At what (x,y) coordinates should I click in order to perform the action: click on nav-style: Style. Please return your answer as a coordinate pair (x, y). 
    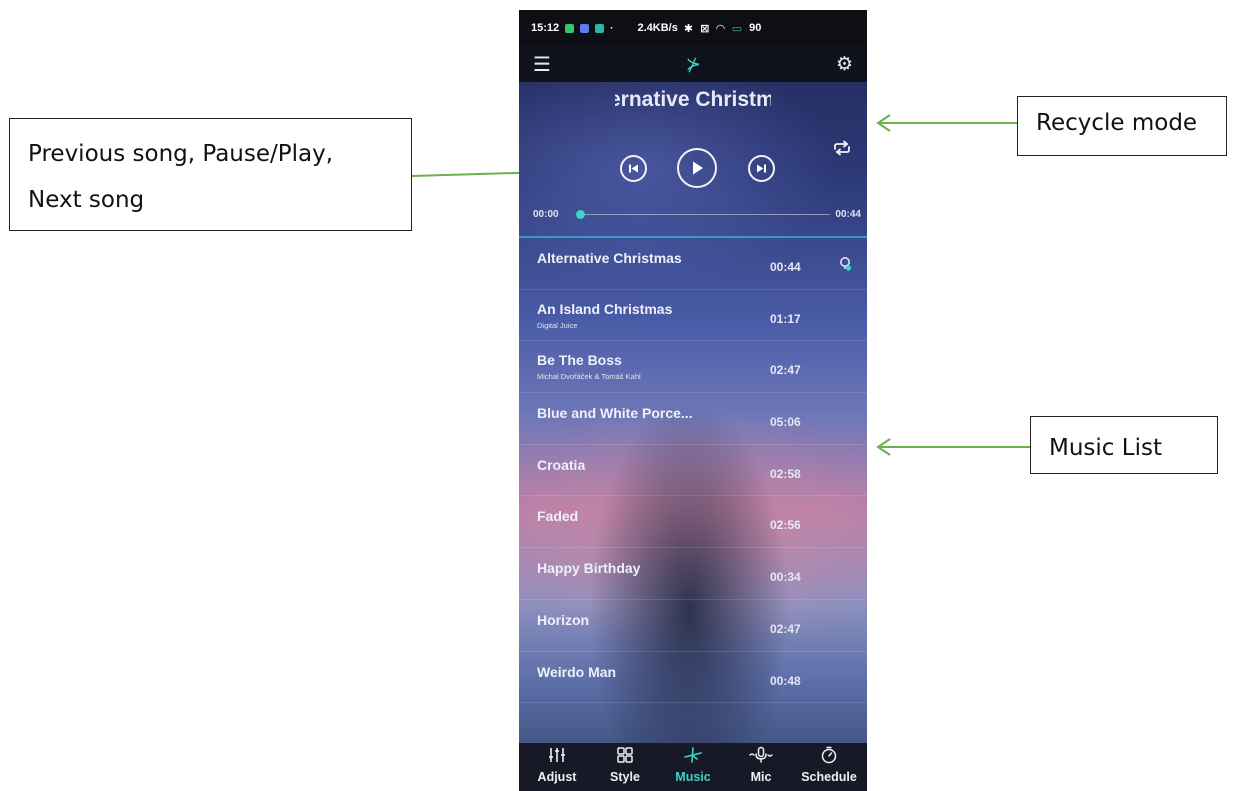
    Looking at the image, I should click on (625, 763).